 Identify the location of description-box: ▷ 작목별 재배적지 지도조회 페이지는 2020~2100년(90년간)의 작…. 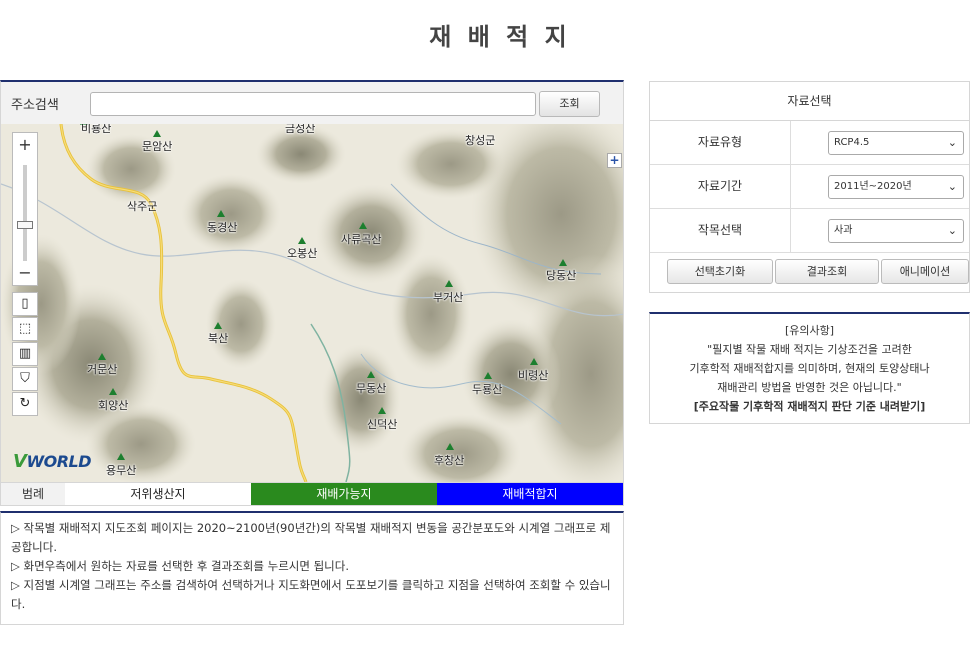
(312, 568).